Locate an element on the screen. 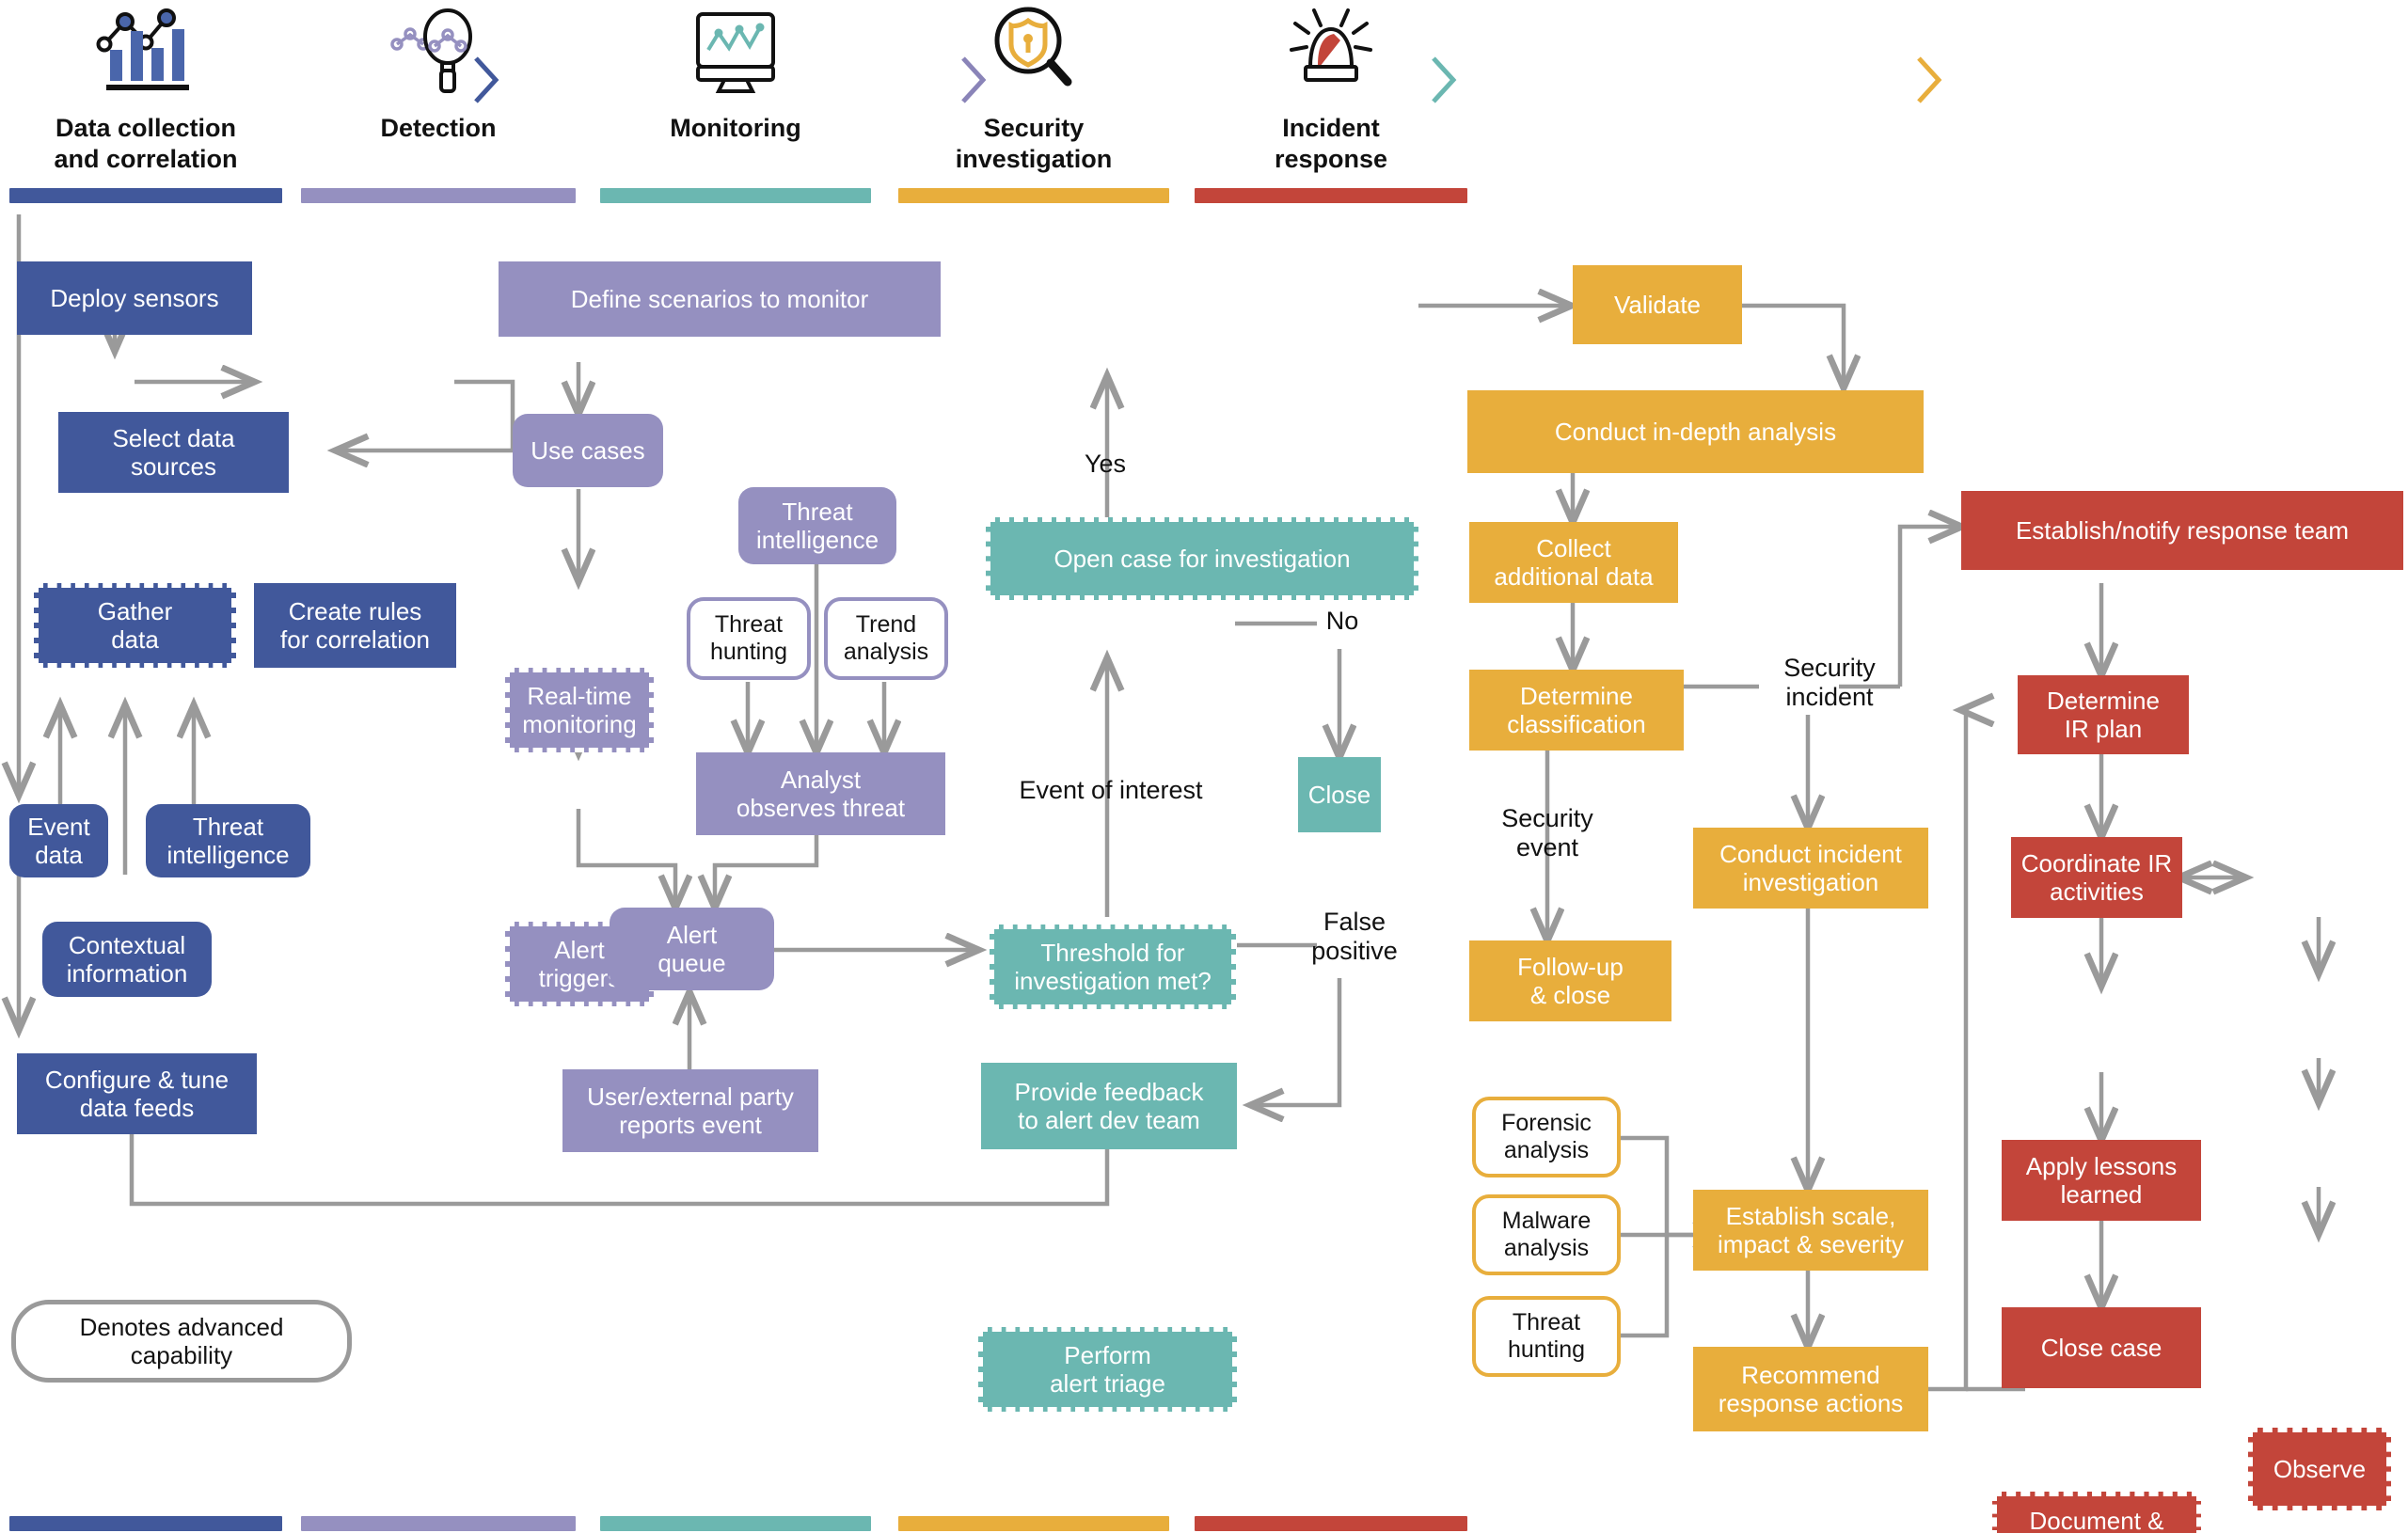  node-alert-queue: Alert queue is located at coordinates (692, 949).